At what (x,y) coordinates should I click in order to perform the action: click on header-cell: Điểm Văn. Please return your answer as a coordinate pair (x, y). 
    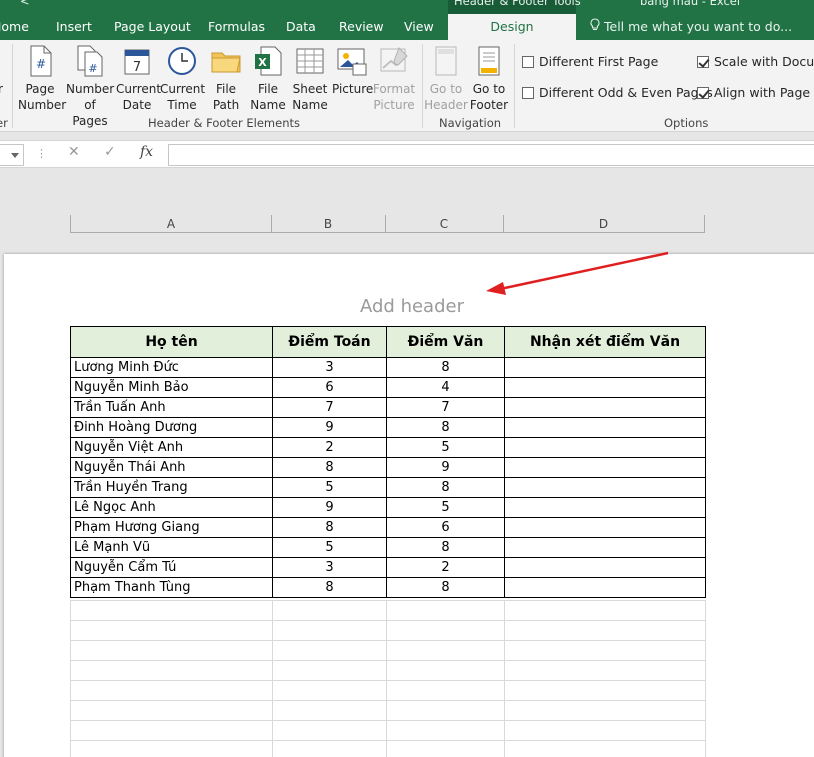
    Looking at the image, I should click on (445, 342).